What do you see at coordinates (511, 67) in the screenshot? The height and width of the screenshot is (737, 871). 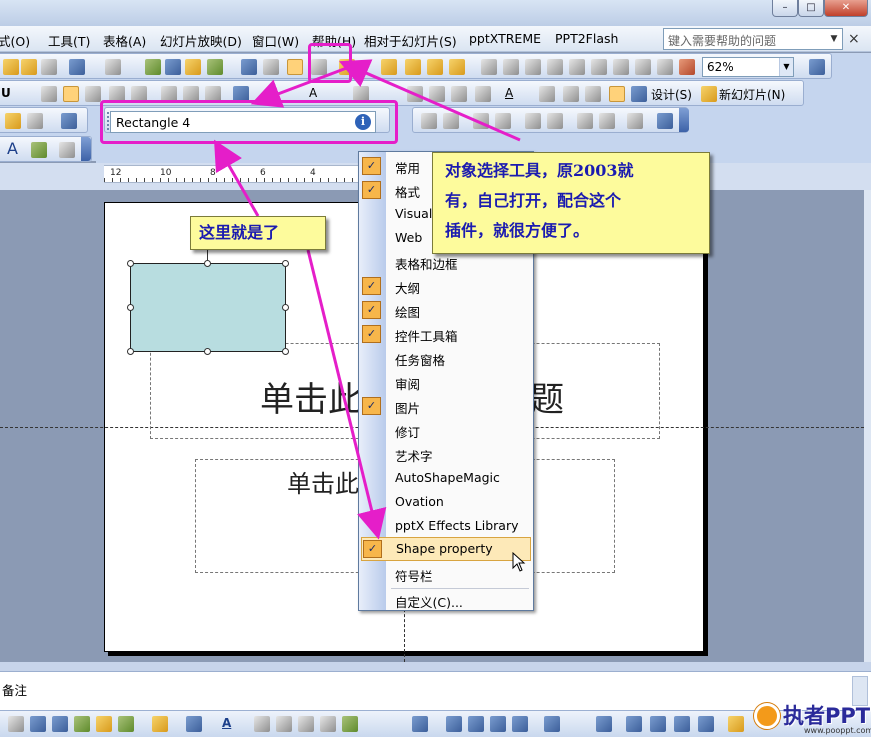 I see `align-top-icon` at bounding box center [511, 67].